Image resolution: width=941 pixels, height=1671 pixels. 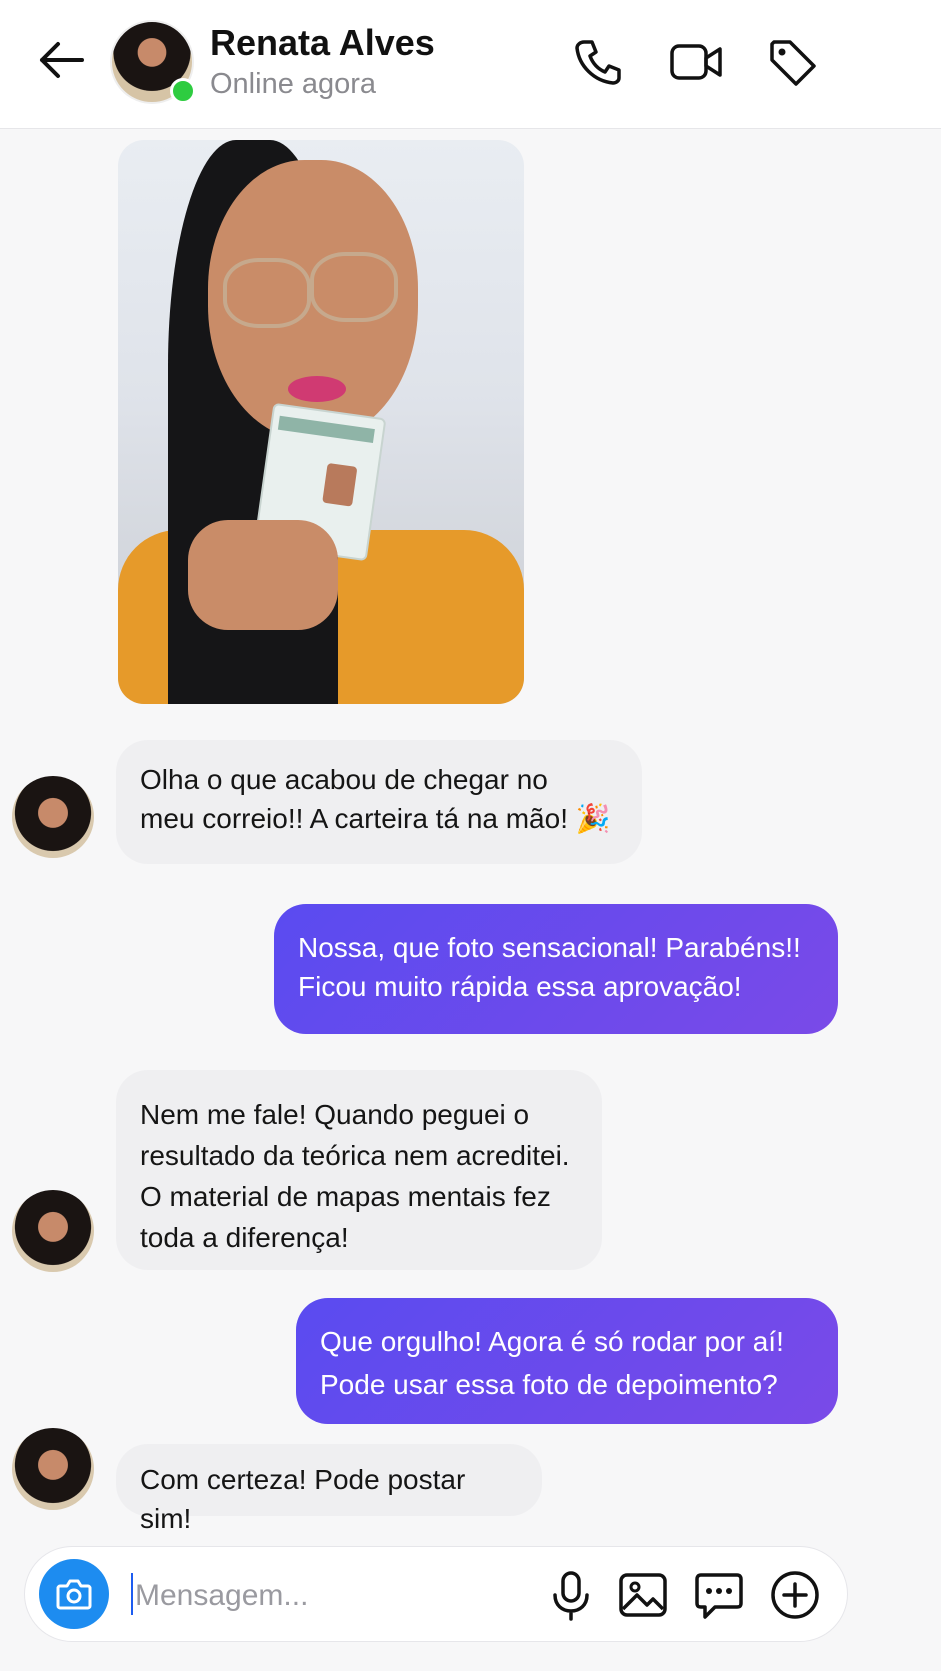 I want to click on arrow-left-icon, so click(x=61, y=60).